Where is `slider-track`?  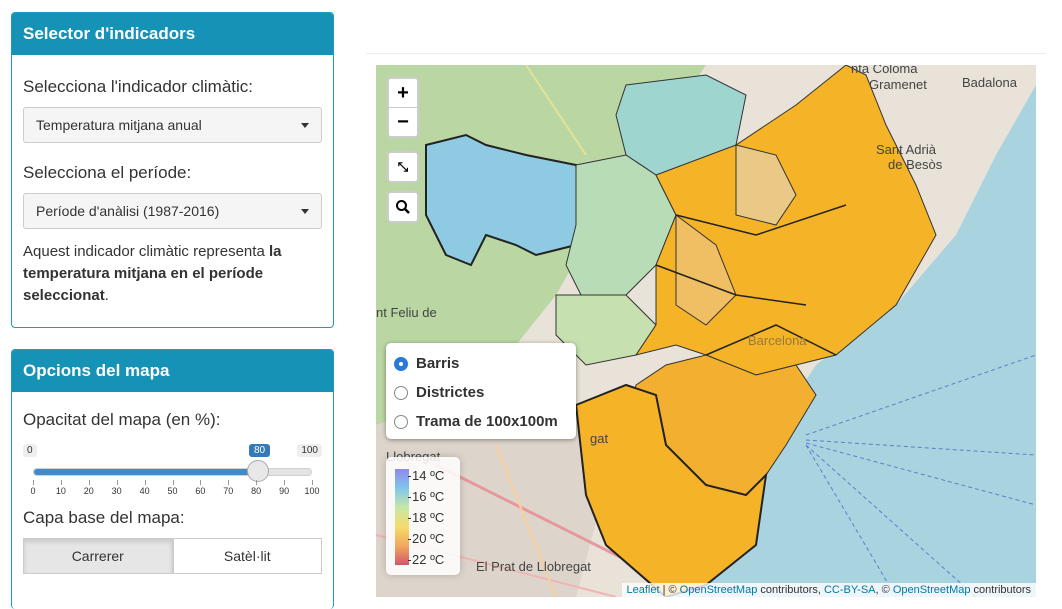
slider-track is located at coordinates (172, 472).